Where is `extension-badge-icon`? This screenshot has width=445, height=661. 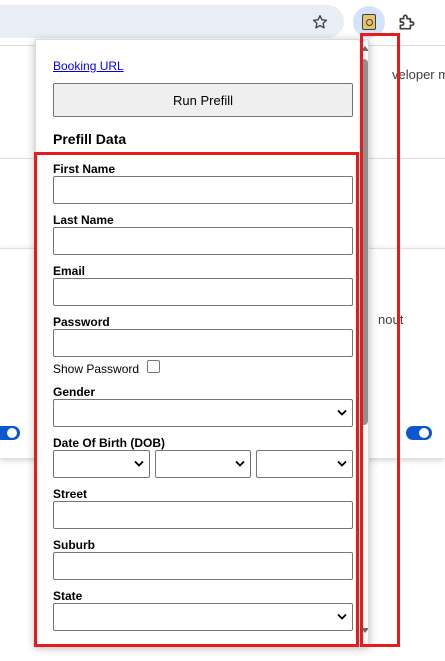
extension-badge-icon is located at coordinates (369, 22).